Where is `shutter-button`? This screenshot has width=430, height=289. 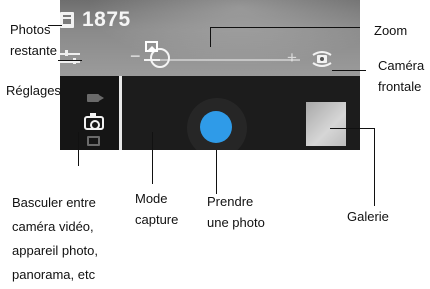
shutter-button is located at coordinates (216, 127).